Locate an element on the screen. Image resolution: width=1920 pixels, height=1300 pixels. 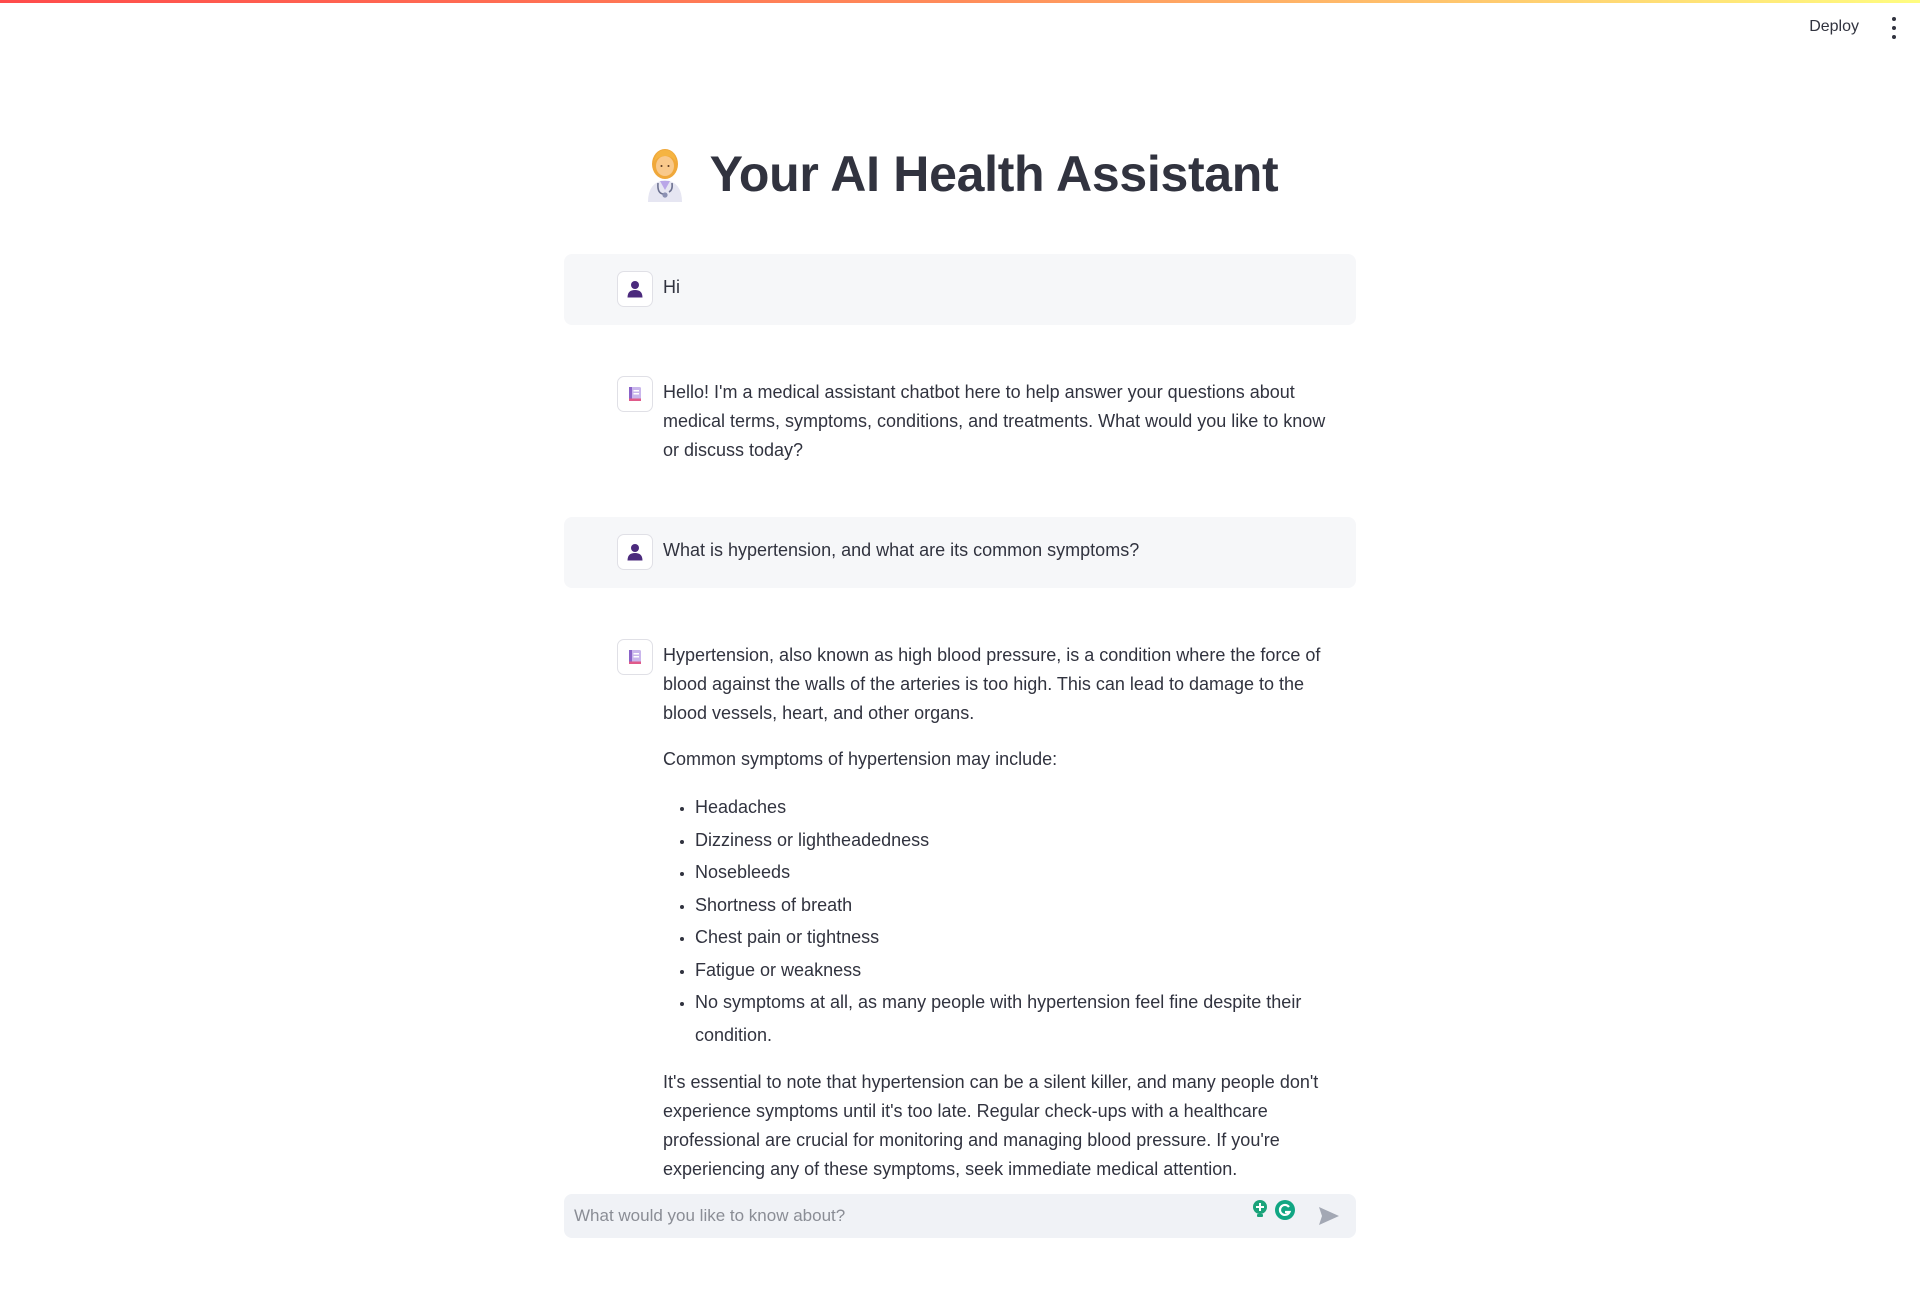
list-item: Dizziness or lightheadedness is located at coordinates (1017, 840).